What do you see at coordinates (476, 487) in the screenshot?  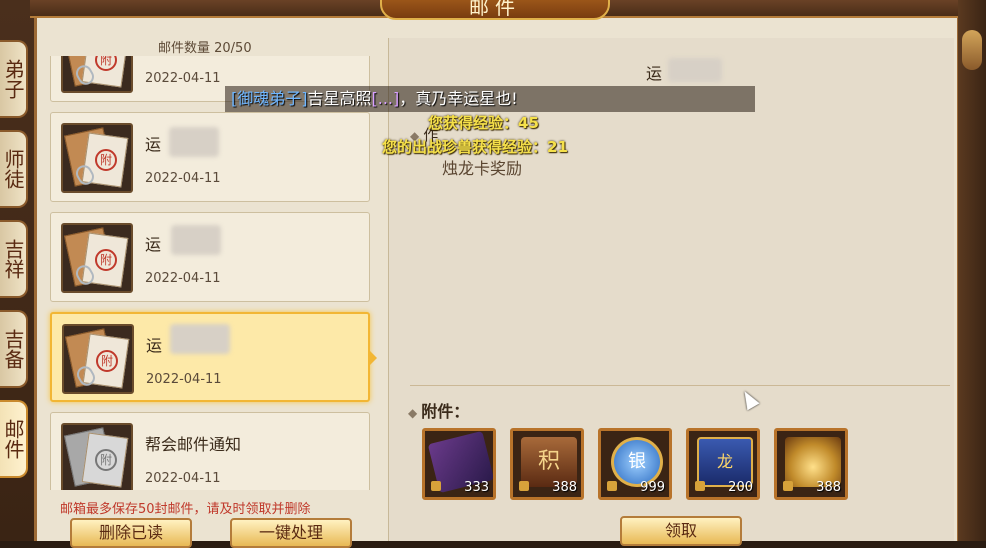 I see `attachment-count: 333` at bounding box center [476, 487].